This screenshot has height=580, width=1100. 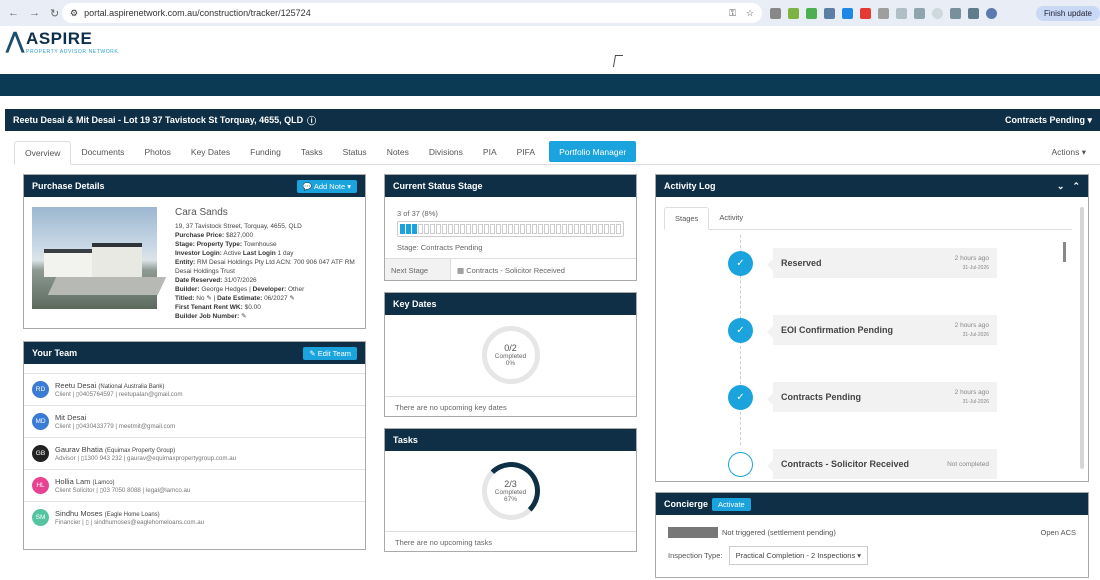 What do you see at coordinates (208, 298) in the screenshot?
I see `edit-titled-icon: ✎` at bounding box center [208, 298].